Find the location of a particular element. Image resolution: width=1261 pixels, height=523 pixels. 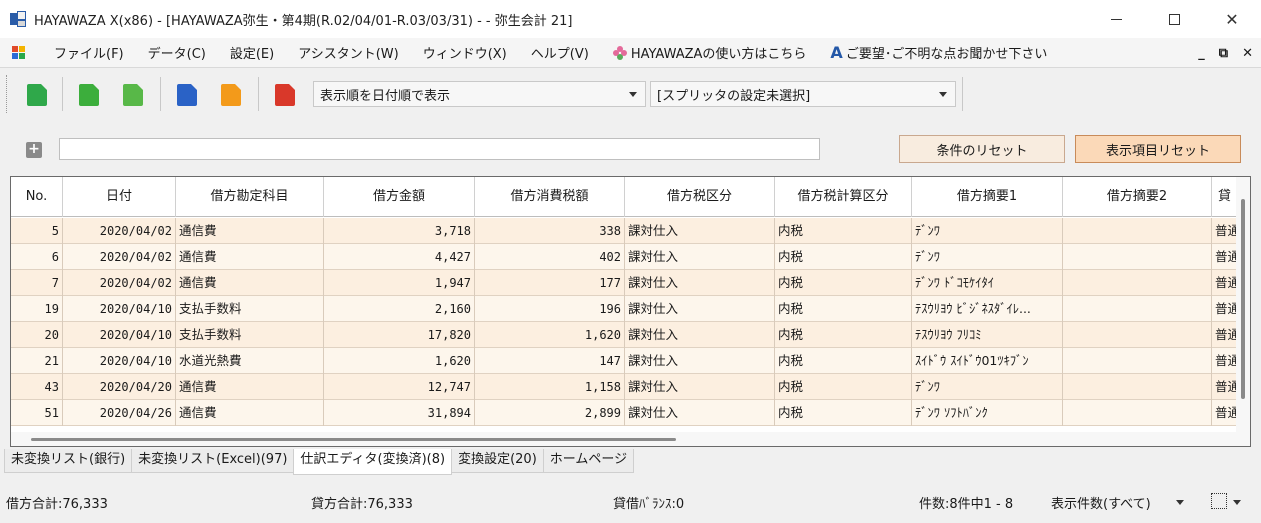

cell-memo1: ｽｲﾄﾞｳ ｽｲﾄﾞｳ01ﾂｷﾌﾞﾝ is located at coordinates (987, 361).